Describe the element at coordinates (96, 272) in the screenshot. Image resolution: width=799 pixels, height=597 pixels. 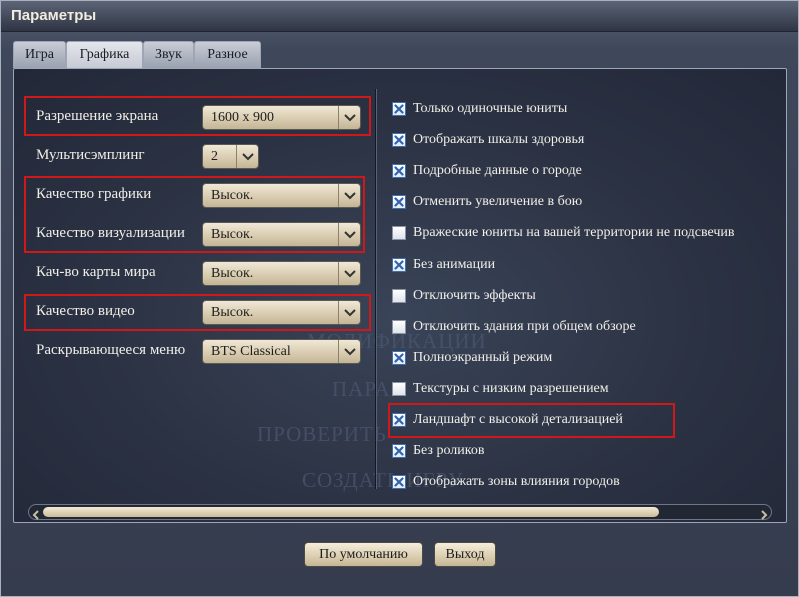
I see `setting-label-worldmap-quality: Кач-во карты мира` at that location.